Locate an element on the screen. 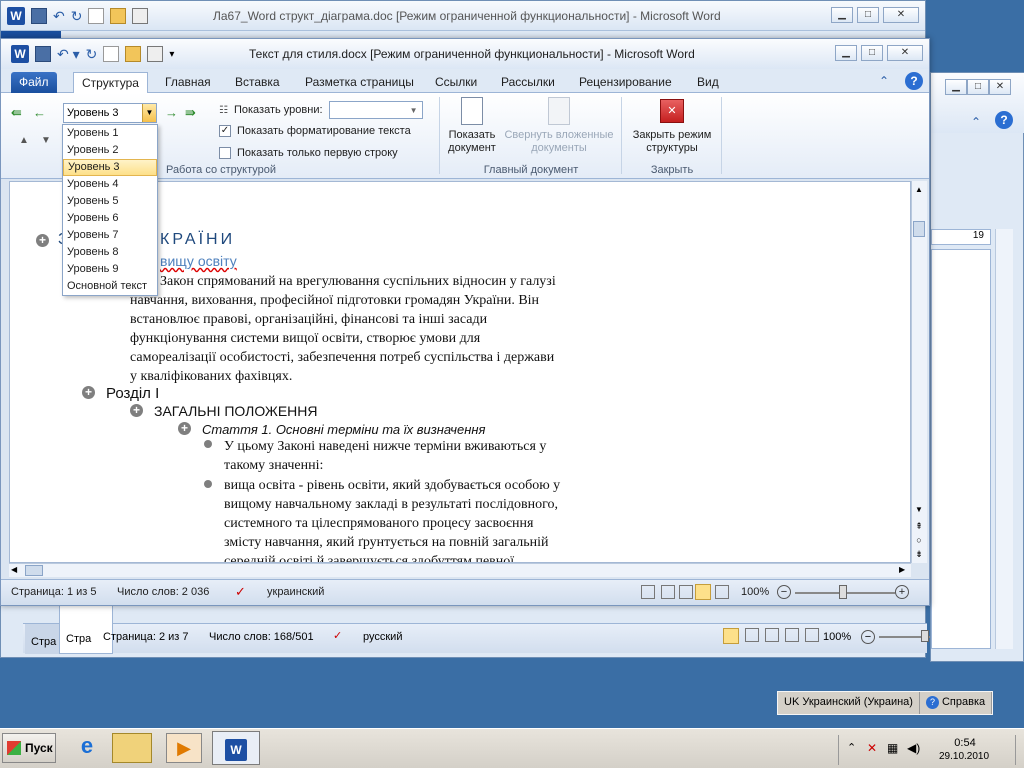  outline-view-icon is located at coordinates (703, 592).